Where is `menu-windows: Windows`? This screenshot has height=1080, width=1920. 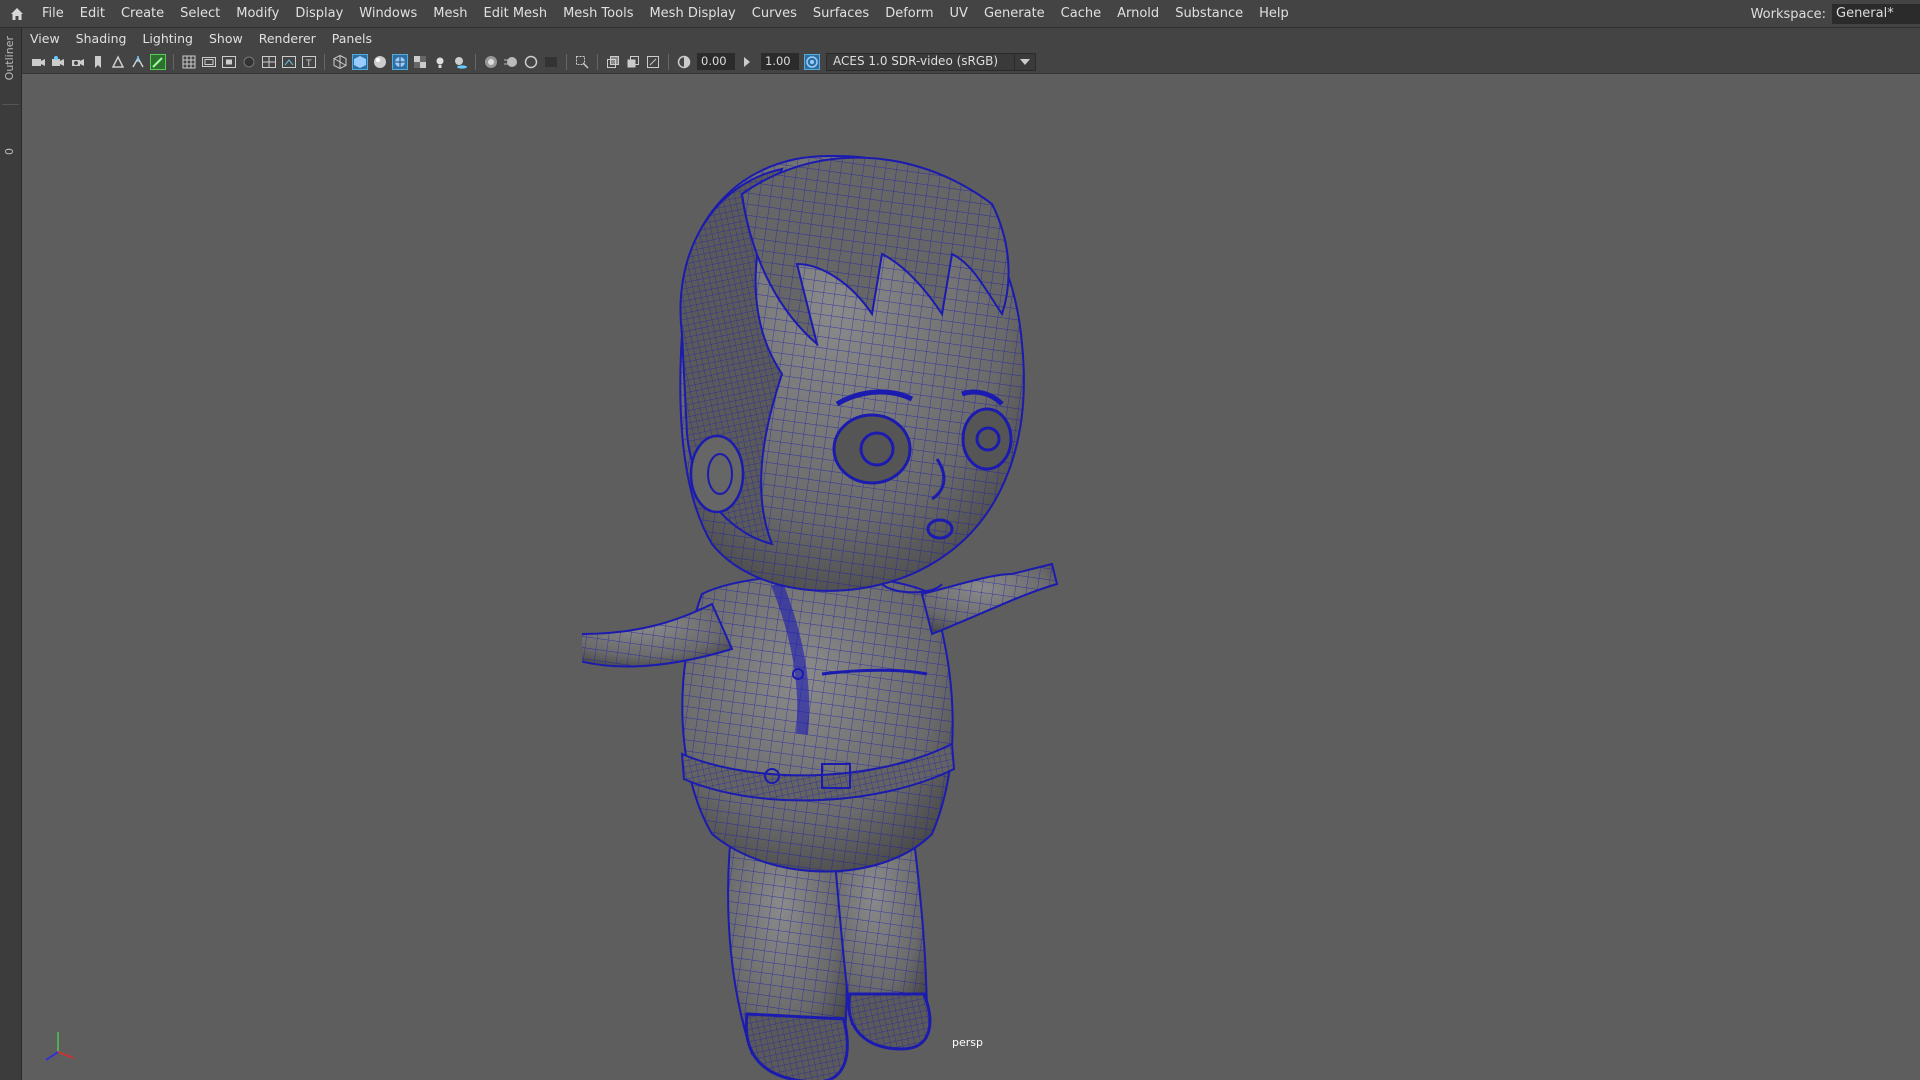 menu-windows: Windows is located at coordinates (388, 14).